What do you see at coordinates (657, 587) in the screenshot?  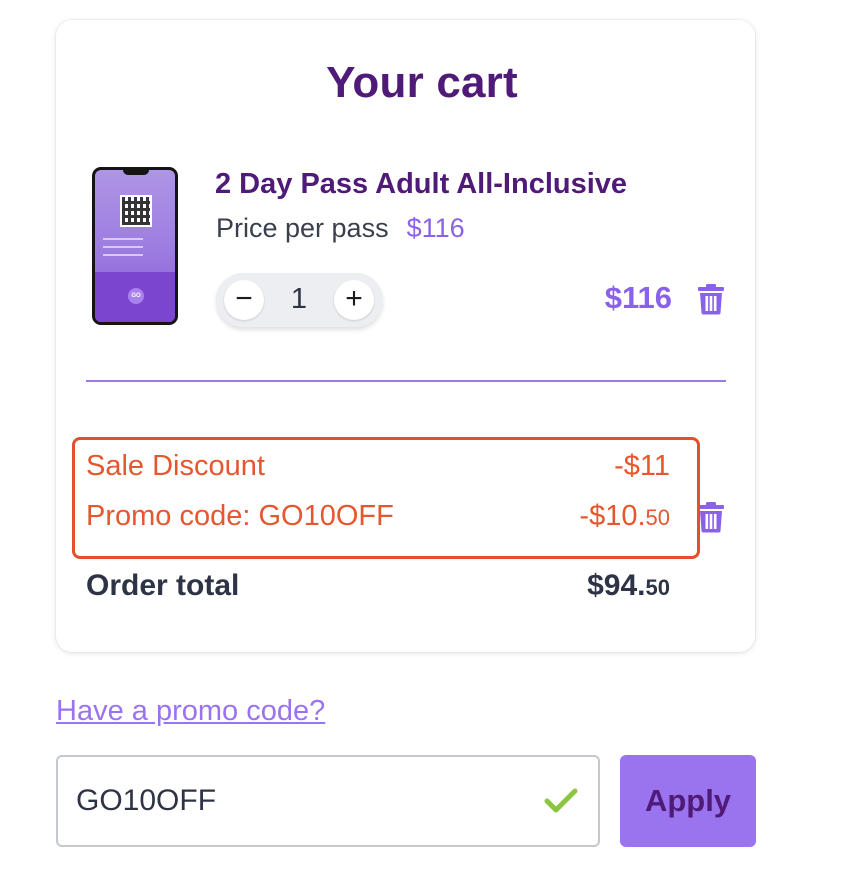 I see `order-total-cents: 50` at bounding box center [657, 587].